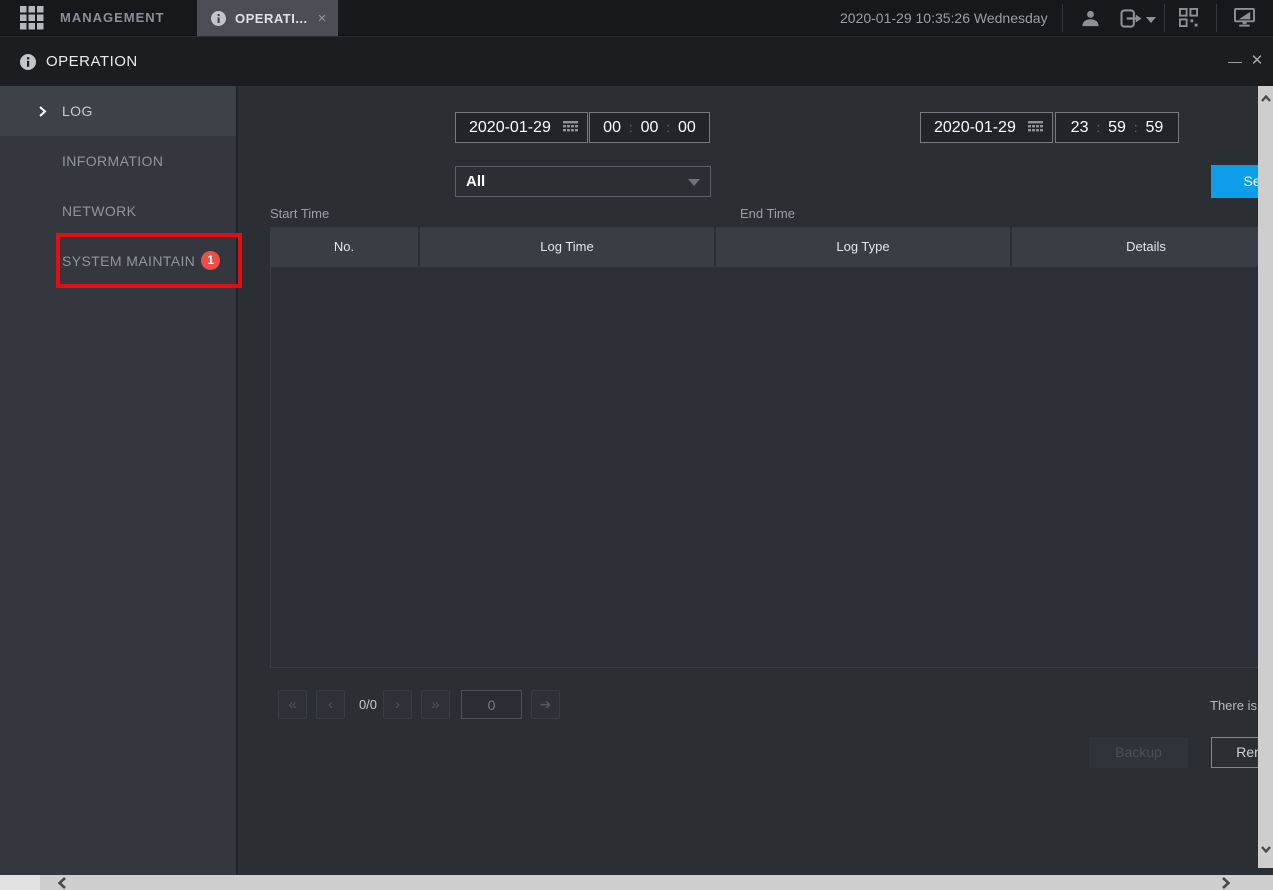  Describe the element at coordinates (1155, 128) in the screenshot. I see `end-second: 59` at that location.